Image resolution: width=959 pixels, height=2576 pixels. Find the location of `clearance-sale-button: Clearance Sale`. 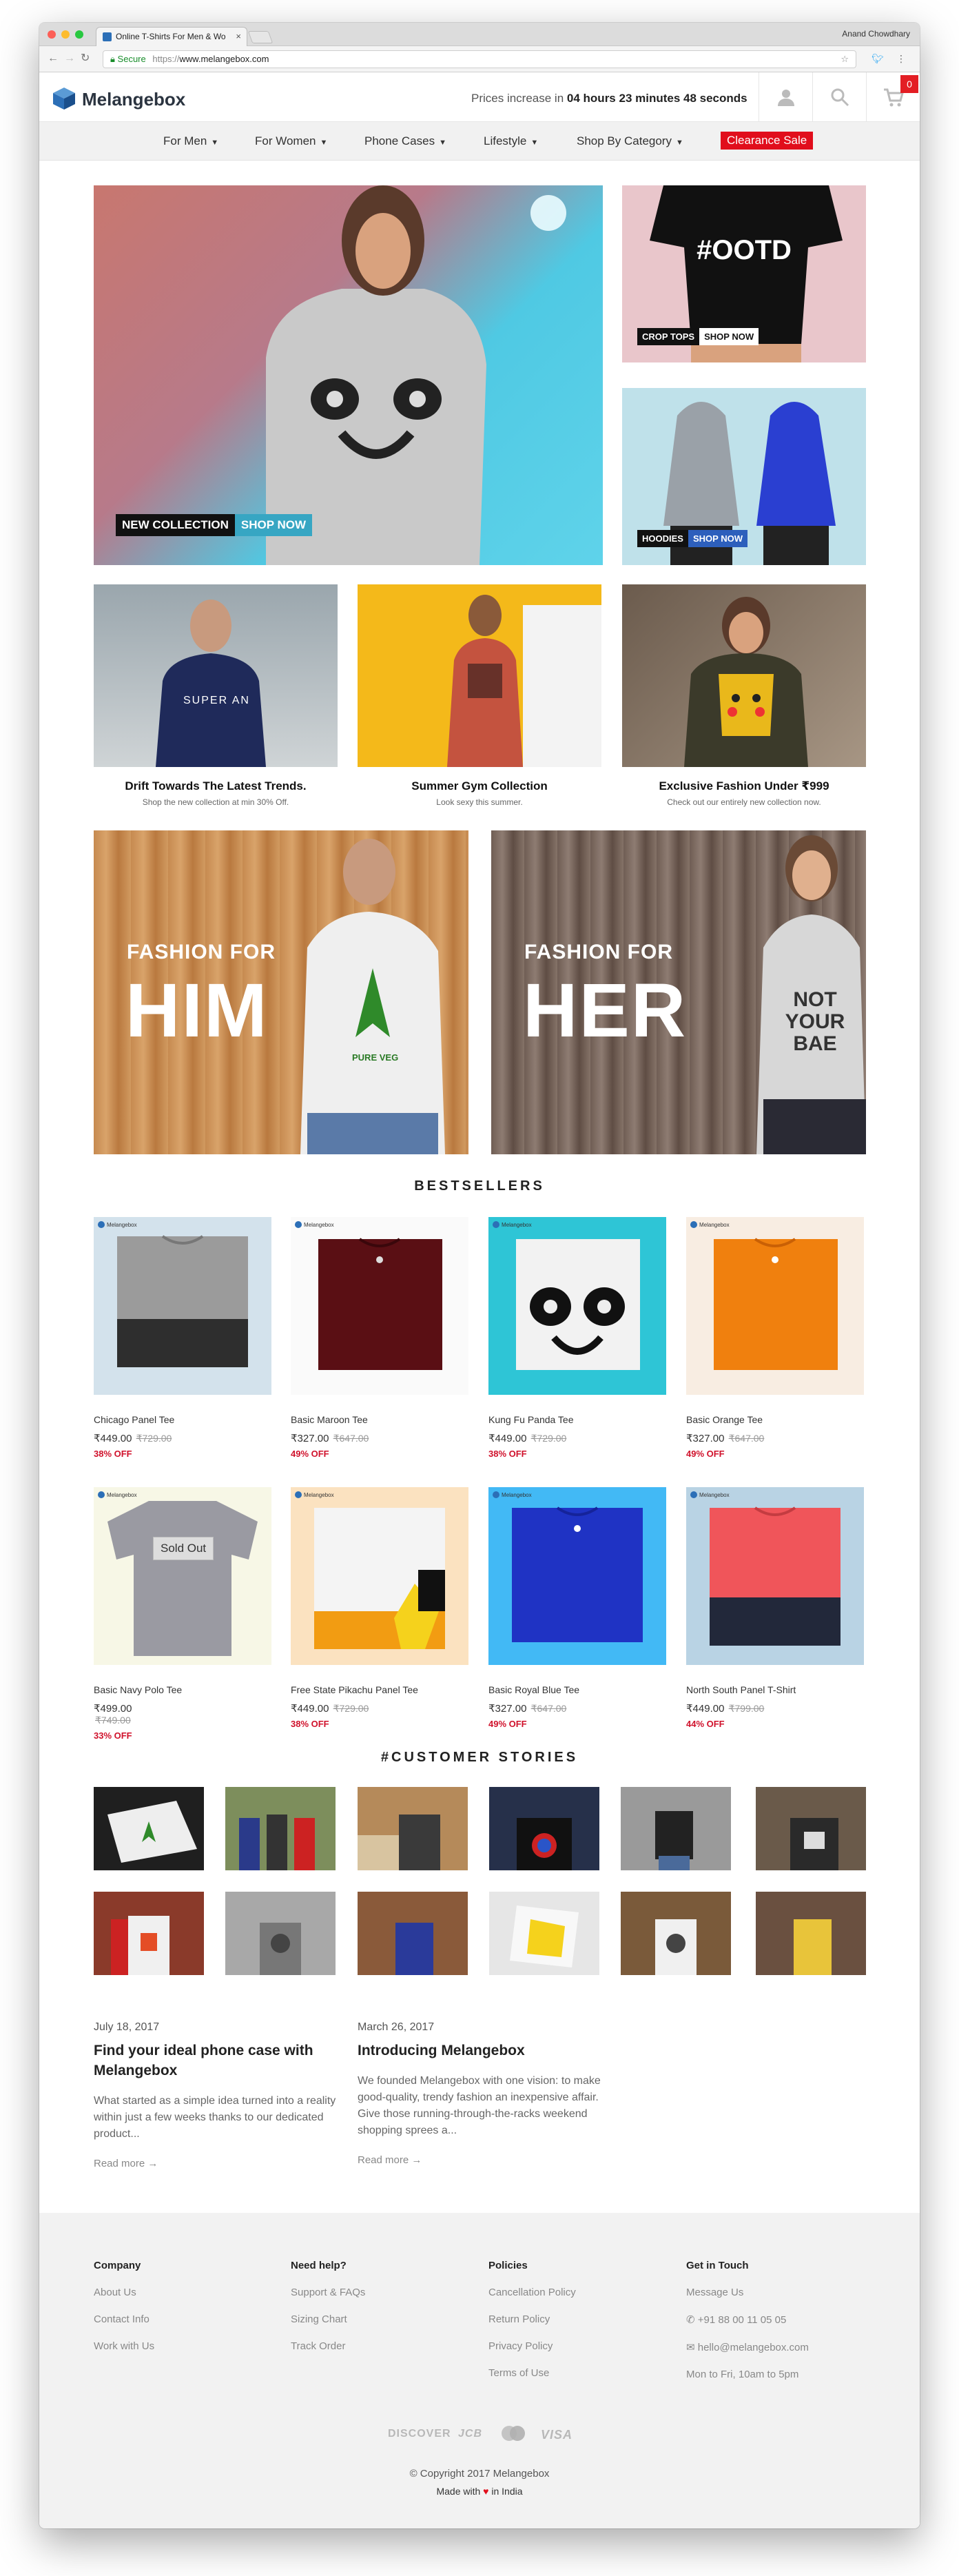

clearance-sale-button: Clearance Sale is located at coordinates (767, 141).